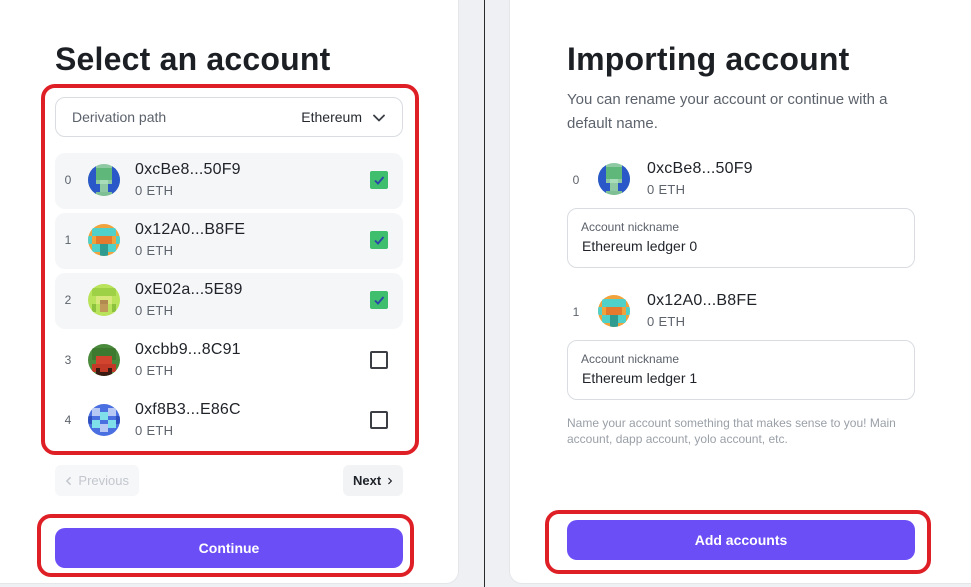 Image resolution: width=971 pixels, height=587 pixels. What do you see at coordinates (103, 480) in the screenshot?
I see `previous-label: Previous` at bounding box center [103, 480].